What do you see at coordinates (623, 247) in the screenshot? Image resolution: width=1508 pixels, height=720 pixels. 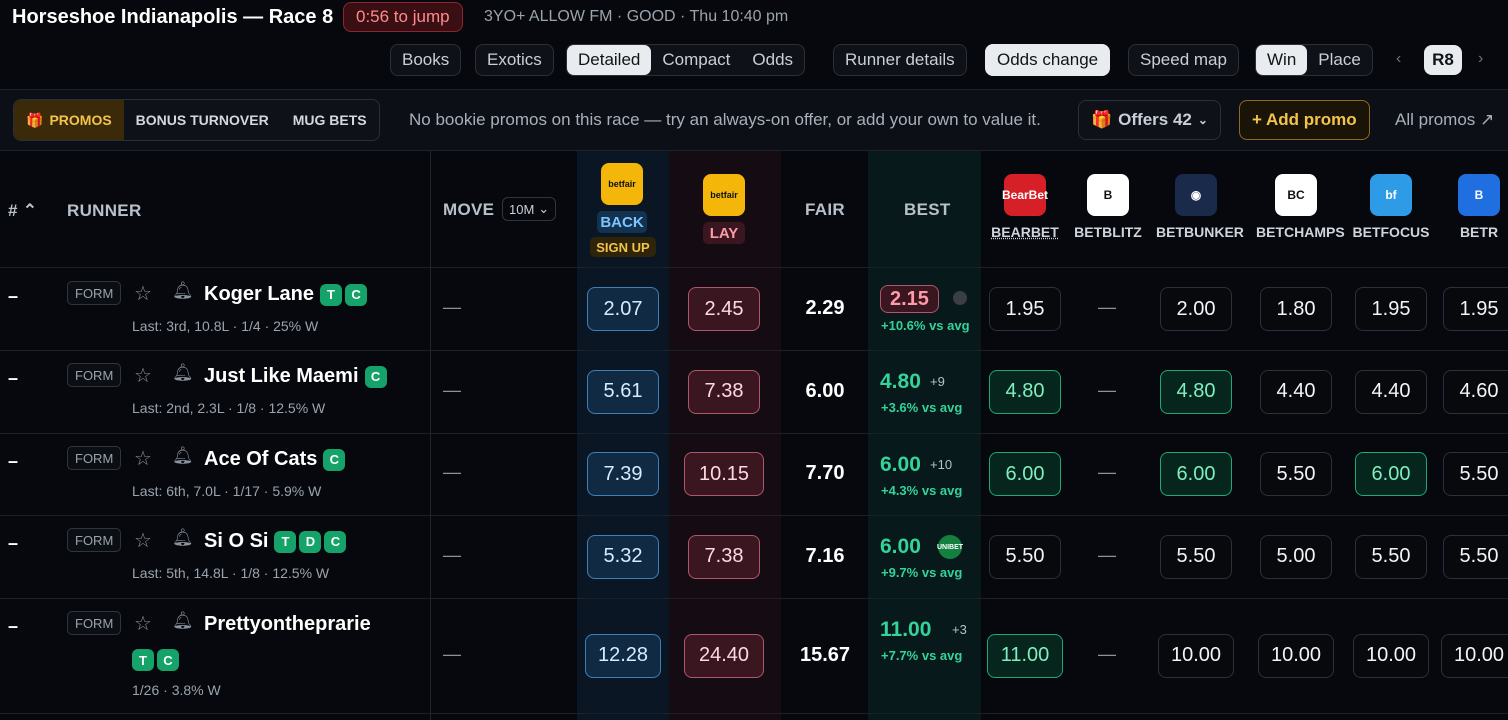 I see `signup-badge: SIGN UP` at bounding box center [623, 247].